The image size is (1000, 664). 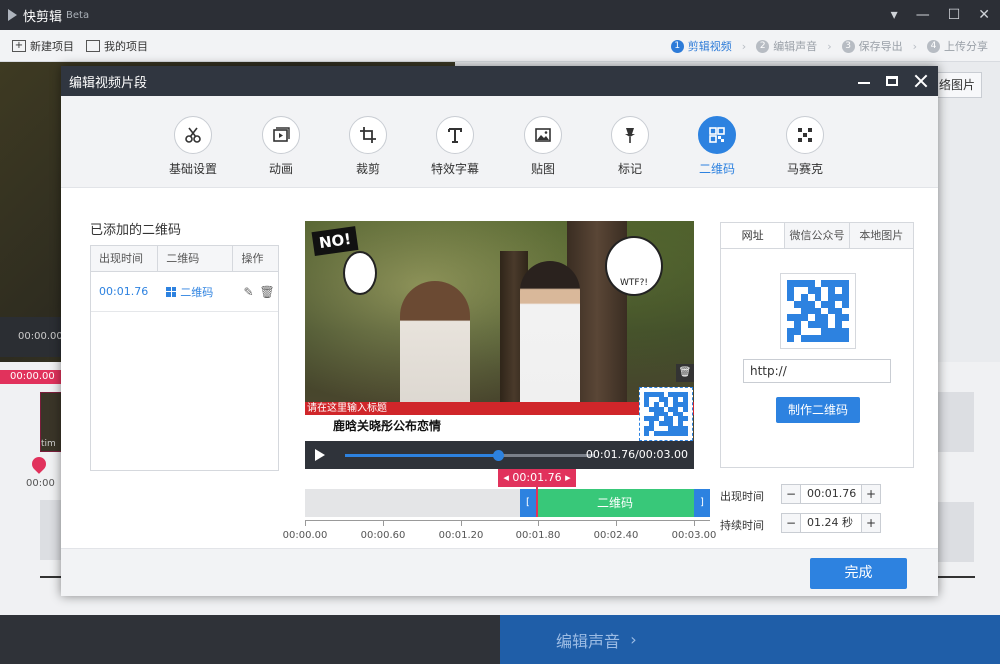 I want to click on logo-icon, so click(x=12, y=15).